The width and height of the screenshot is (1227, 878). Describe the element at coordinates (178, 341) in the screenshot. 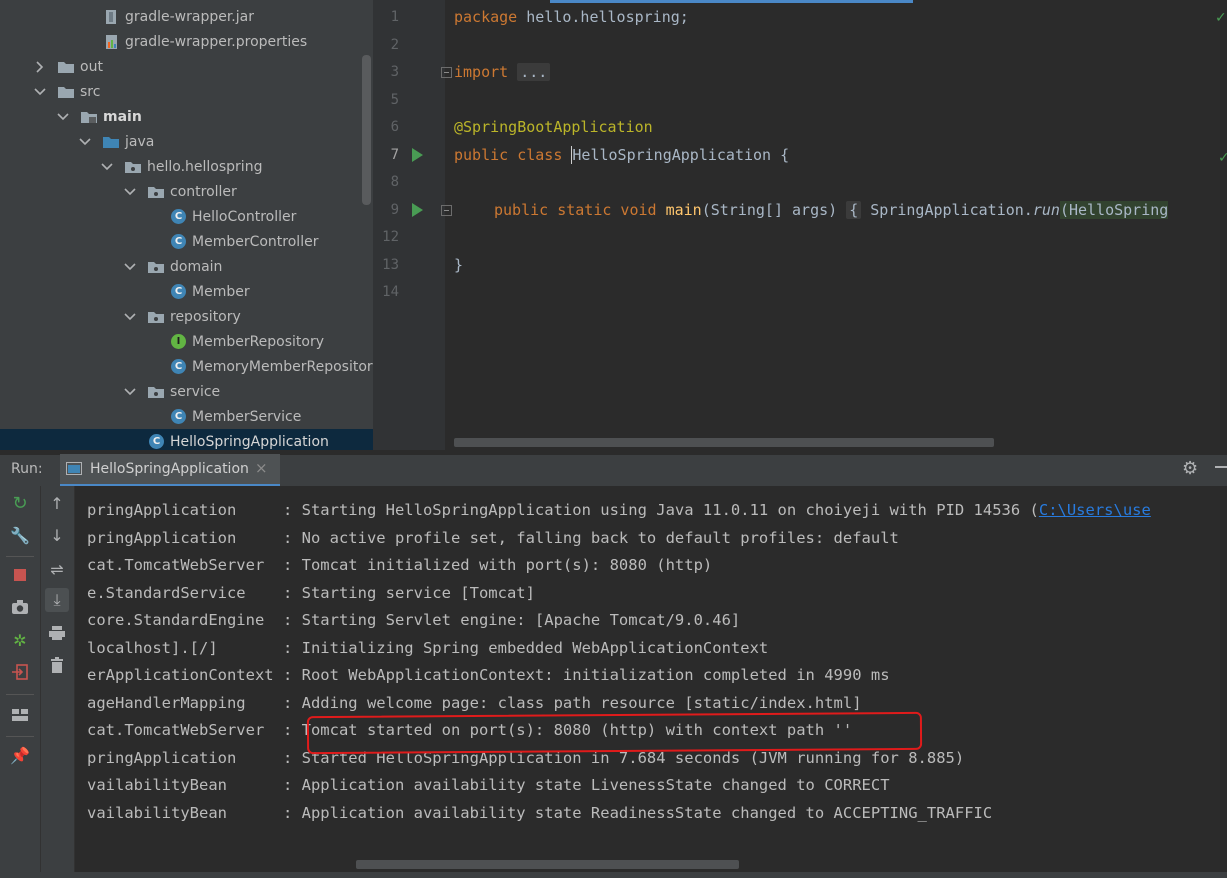

I see `interface-icon: I` at that location.